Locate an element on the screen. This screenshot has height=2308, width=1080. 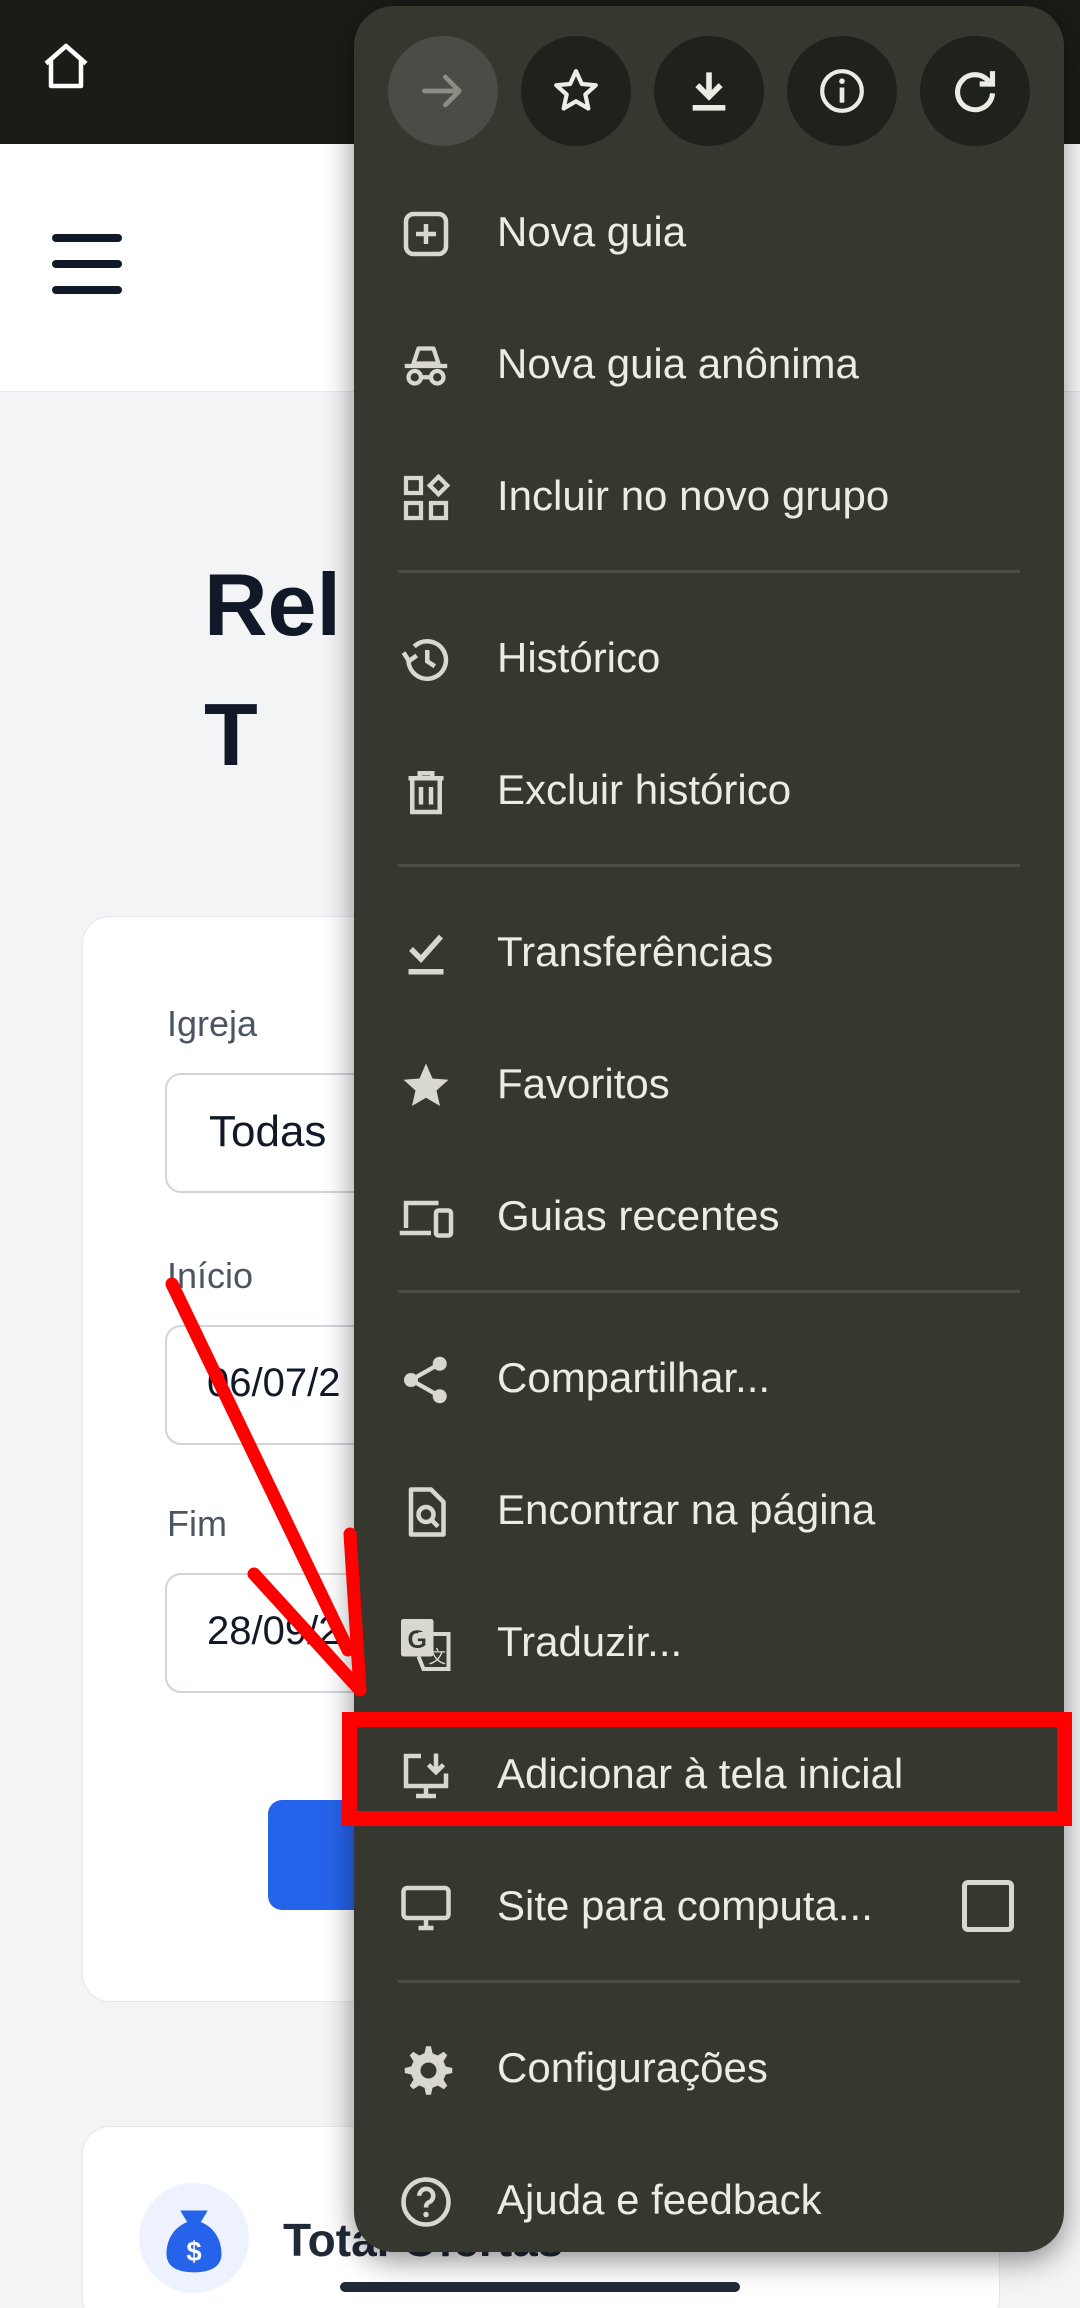
menu-item-find-in-page: Encontrar na página is located at coordinates (709, 1510).